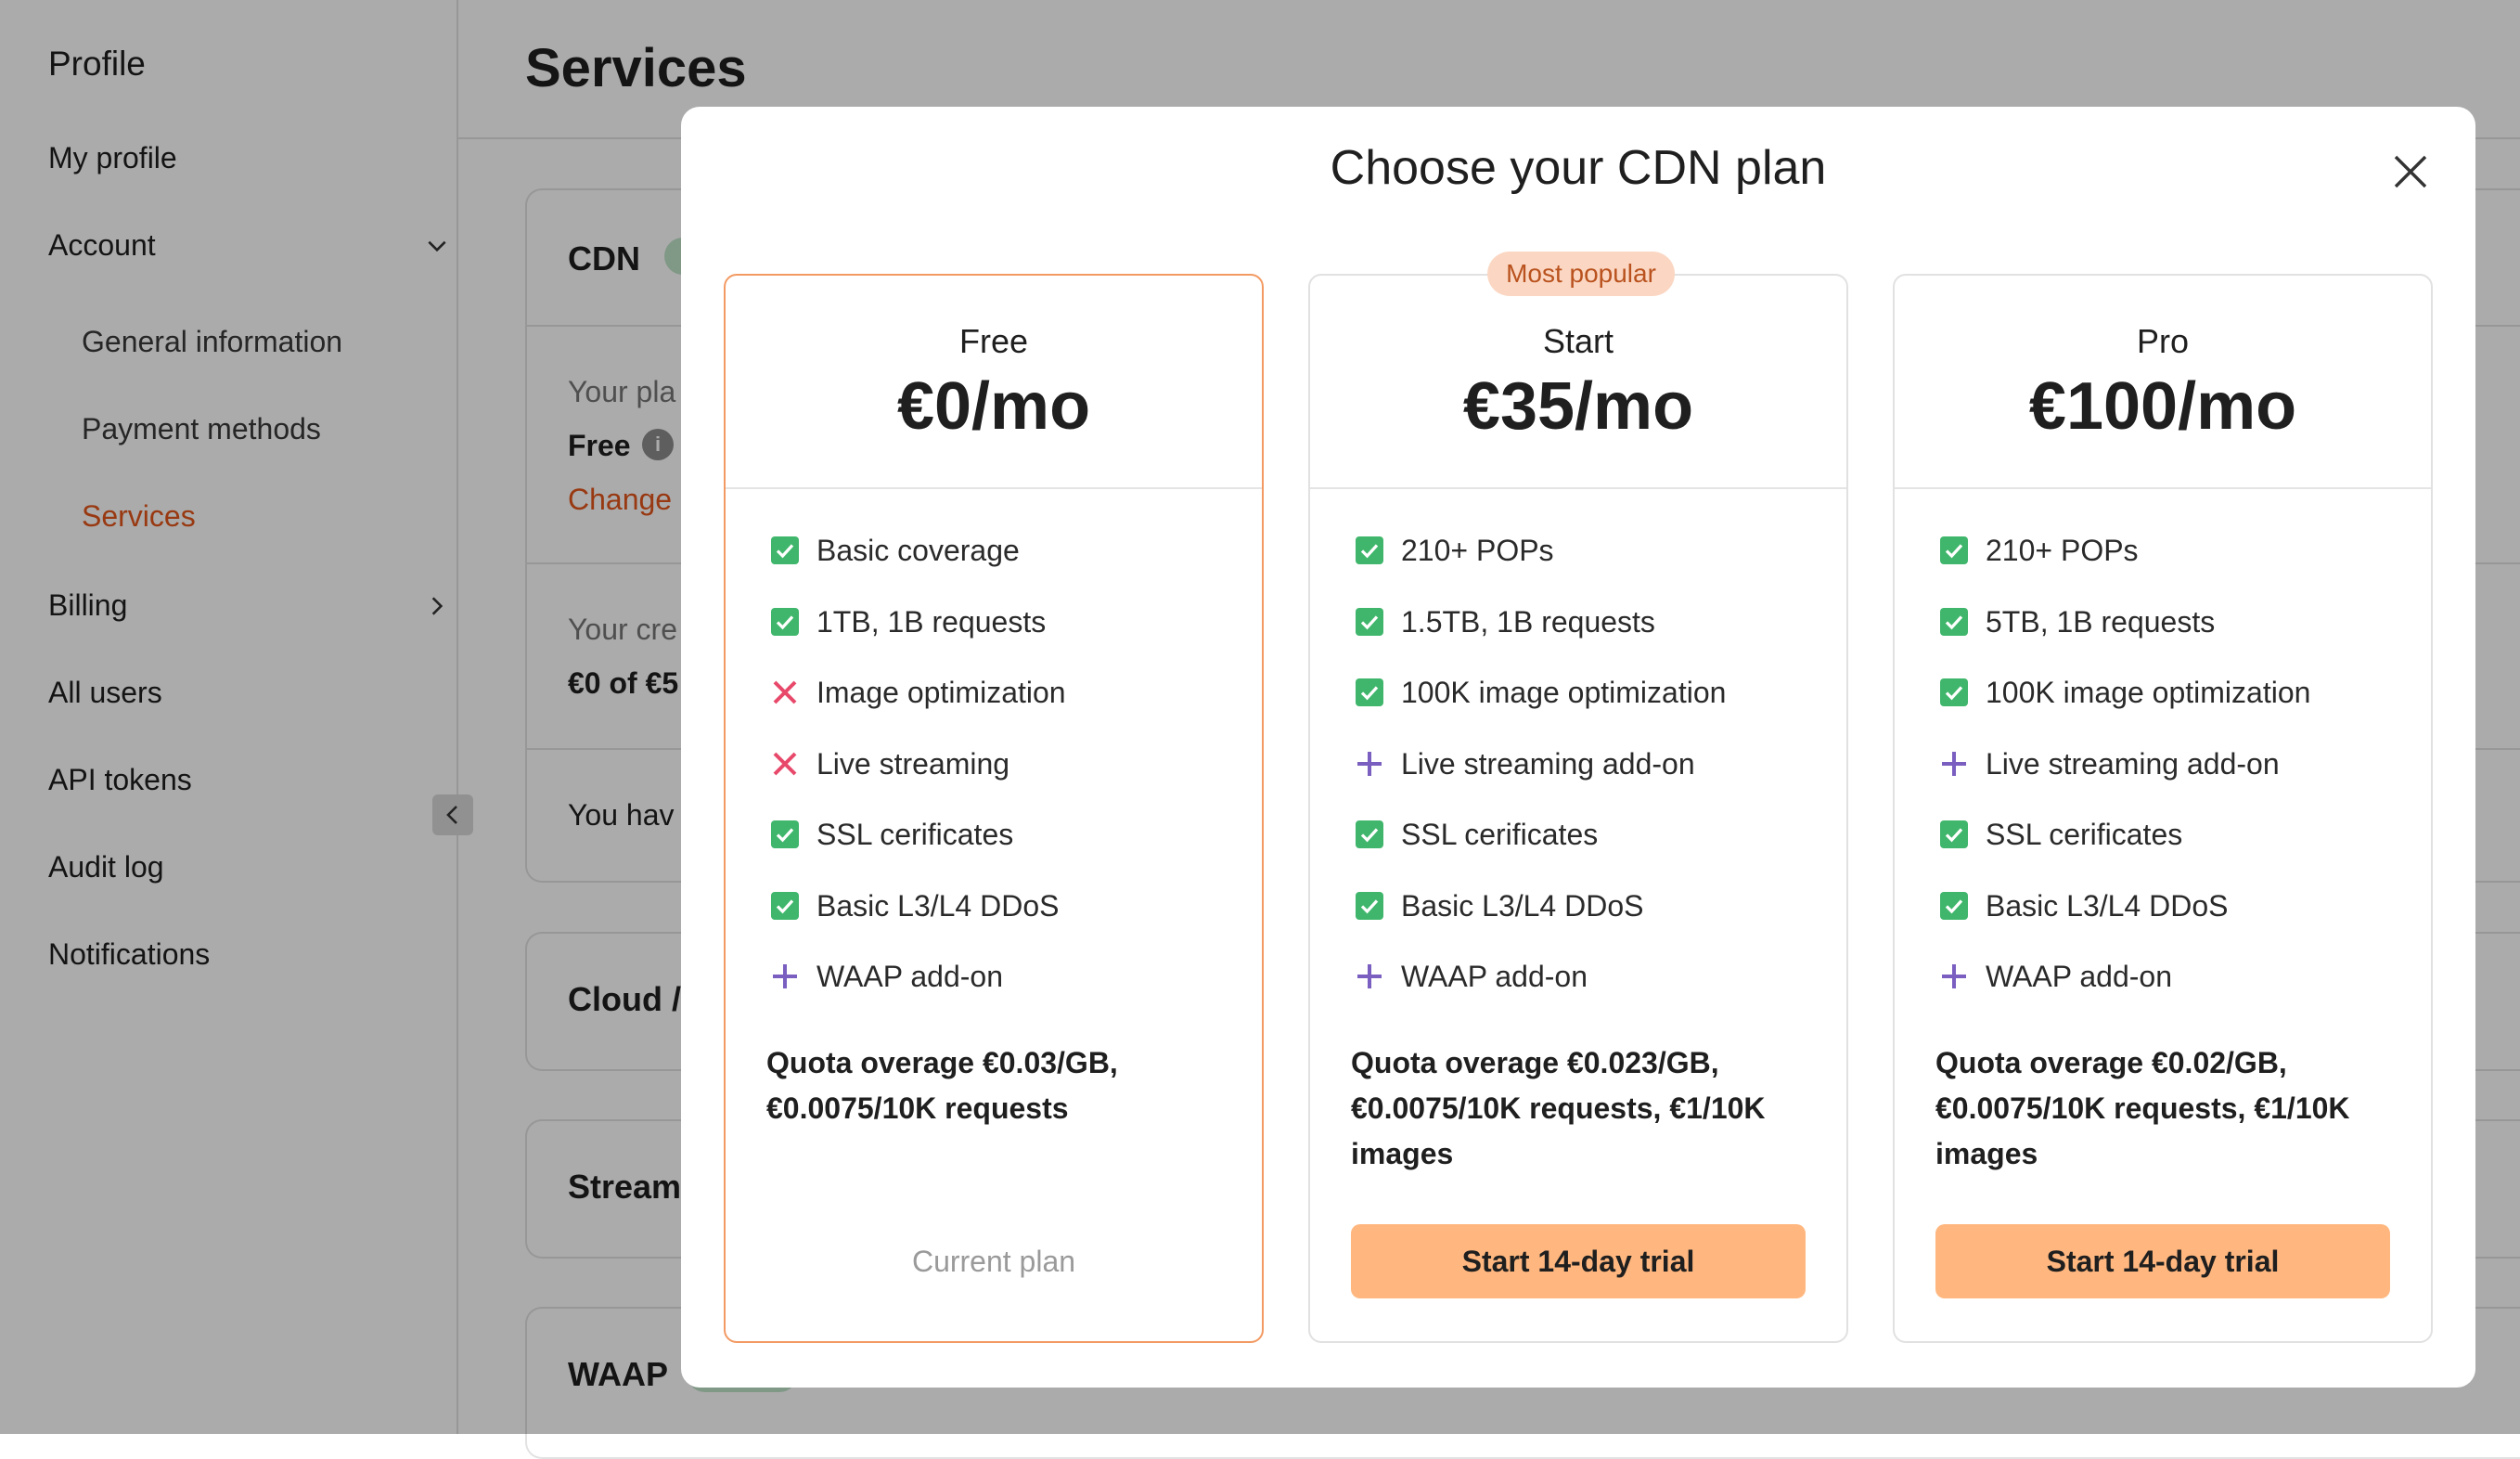 This screenshot has height=1459, width=2520. Describe the element at coordinates (918, 551) in the screenshot. I see `feature-text: Basic coverage` at that location.